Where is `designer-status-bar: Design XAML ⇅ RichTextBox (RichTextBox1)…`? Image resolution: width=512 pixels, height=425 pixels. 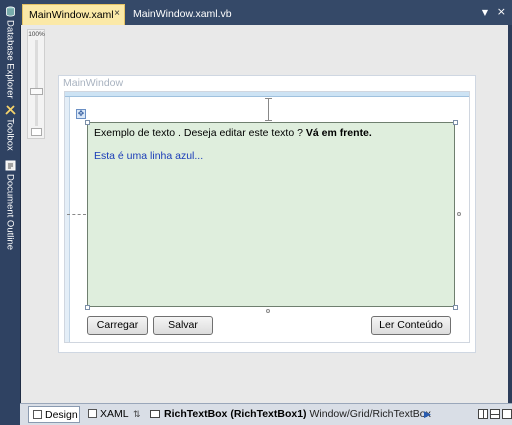
designer-status-bar: Design XAML ⇅ RichTextBox (RichTextBox1)… is located at coordinates (266, 414).